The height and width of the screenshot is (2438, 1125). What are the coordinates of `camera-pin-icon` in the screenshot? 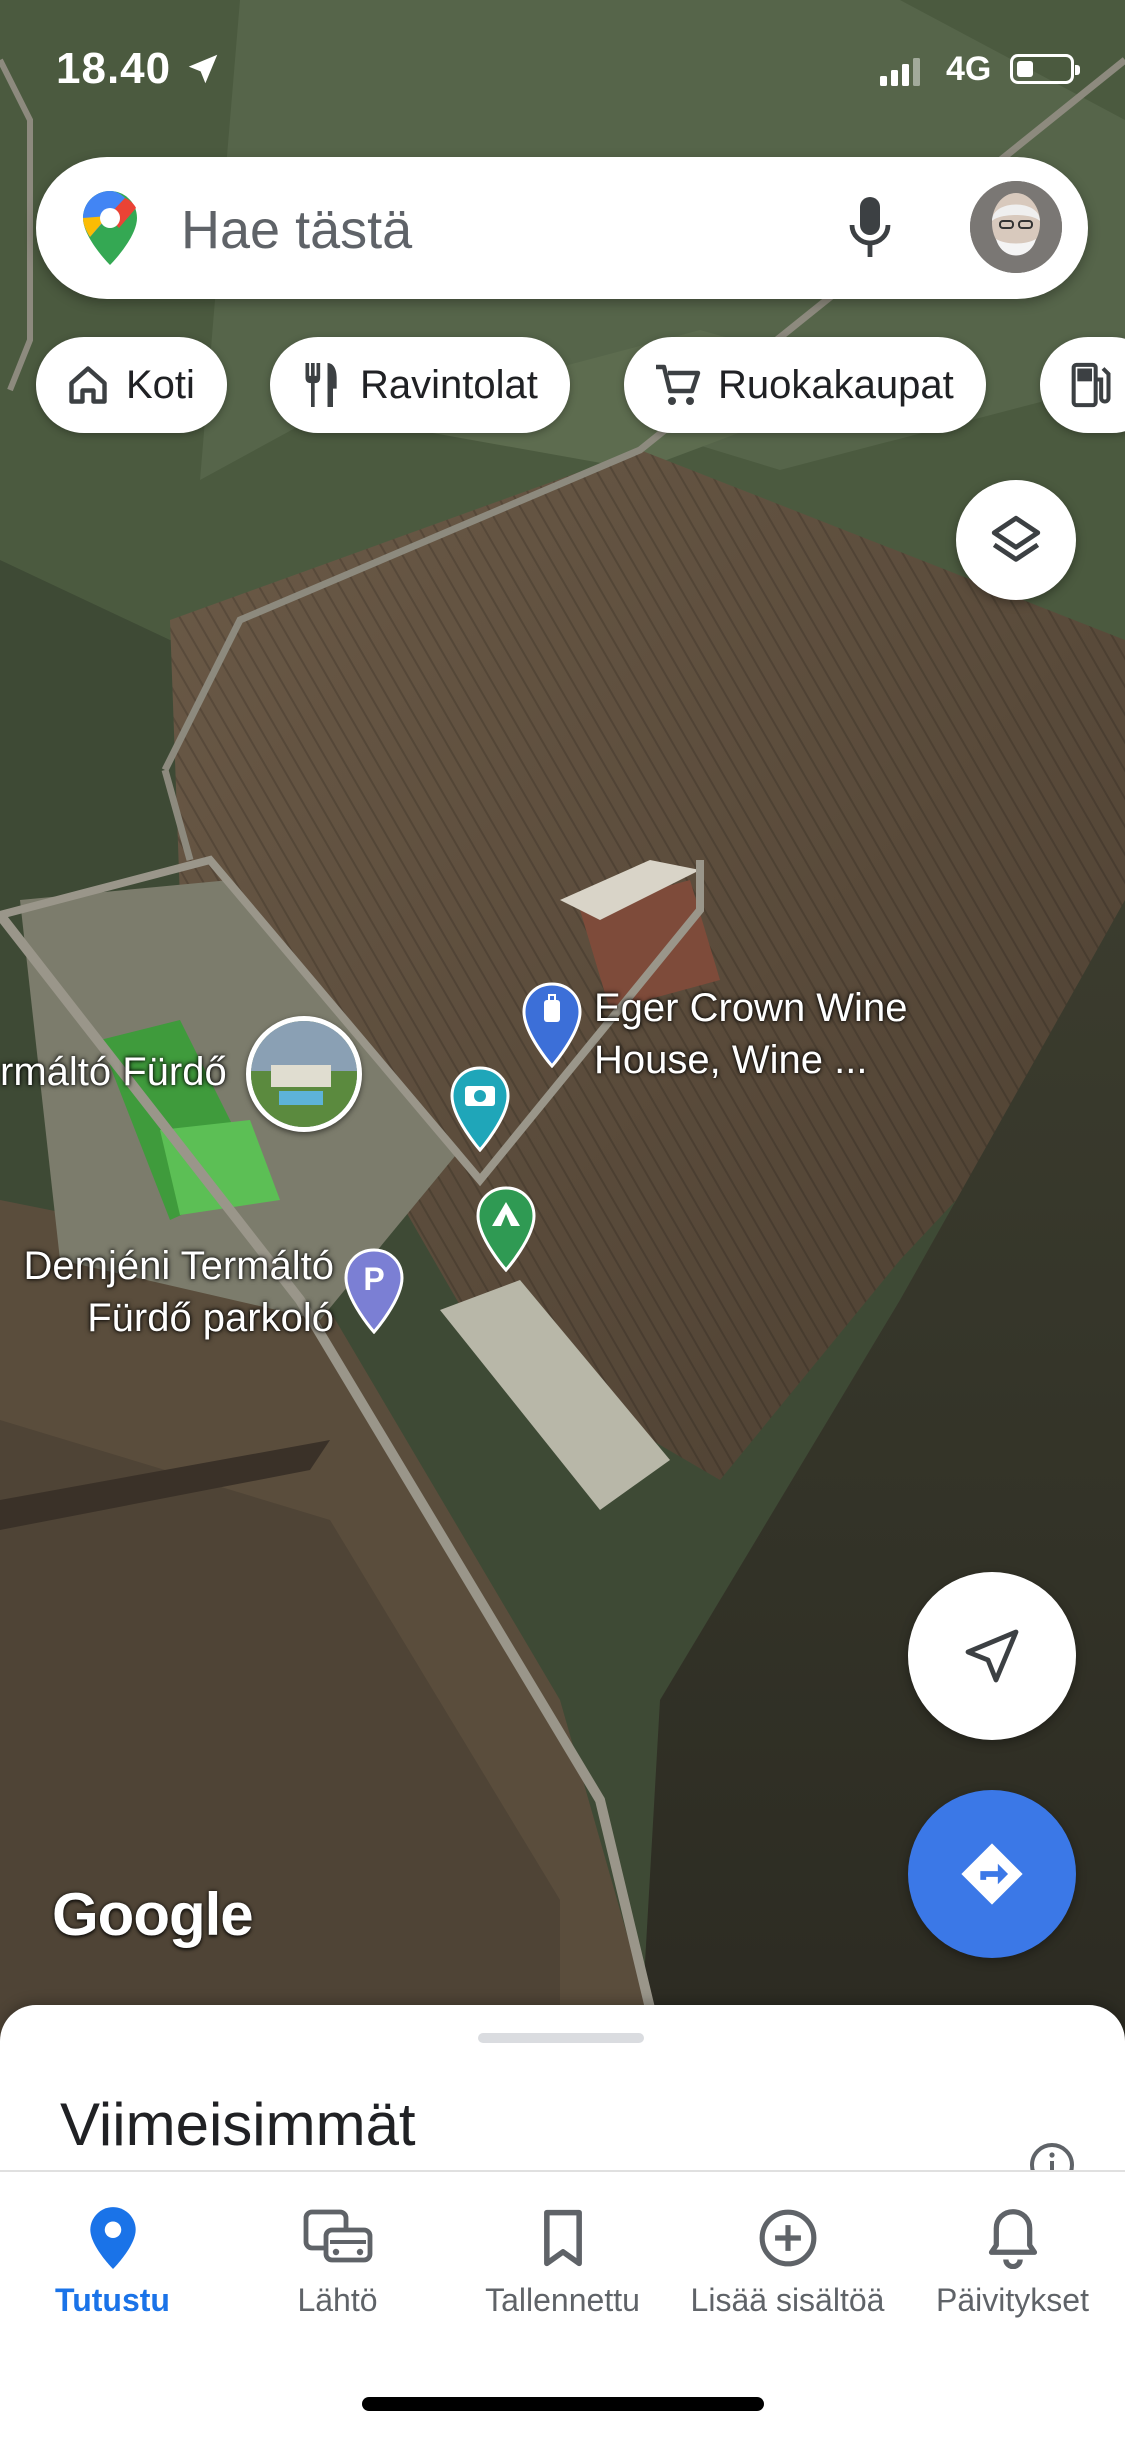 It's located at (480, 1111).